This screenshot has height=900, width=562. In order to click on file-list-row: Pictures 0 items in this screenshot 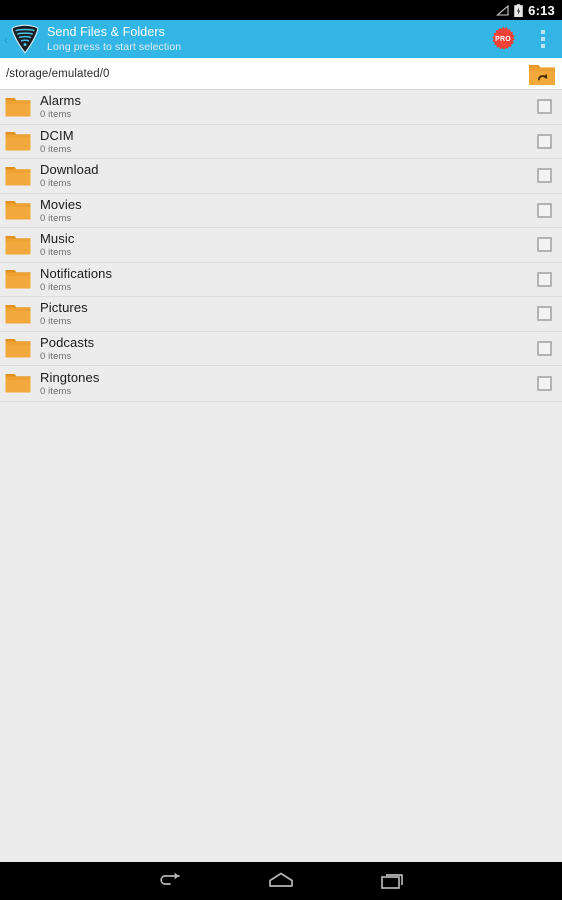, I will do `click(281, 314)`.